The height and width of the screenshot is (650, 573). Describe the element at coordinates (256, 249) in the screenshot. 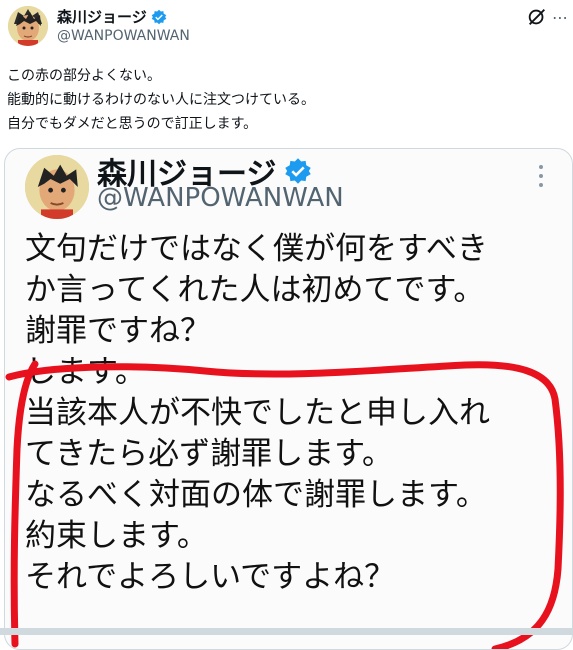

I see `quoted-line: 文句だけではなく僕が何をすべき` at that location.